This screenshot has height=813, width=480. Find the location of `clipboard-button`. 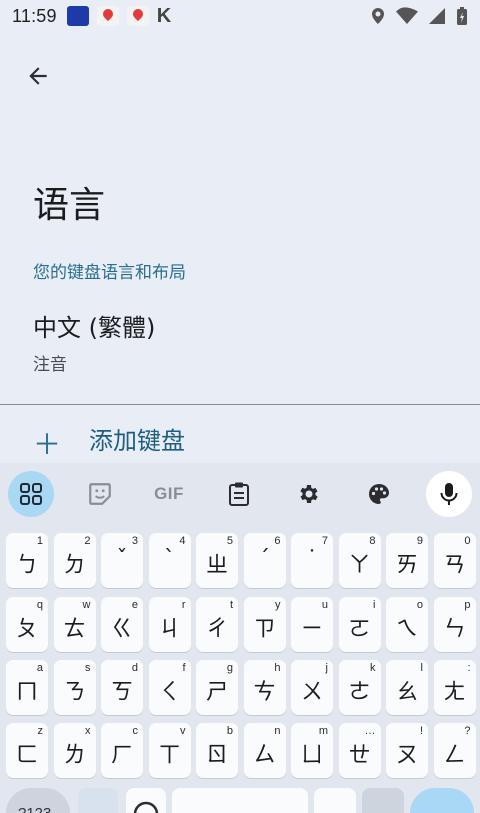

clipboard-button is located at coordinates (239, 494).